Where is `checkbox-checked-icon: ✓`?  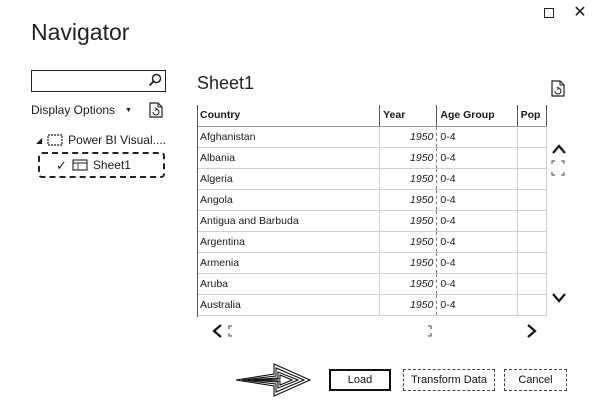 checkbox-checked-icon: ✓ is located at coordinates (61, 165).